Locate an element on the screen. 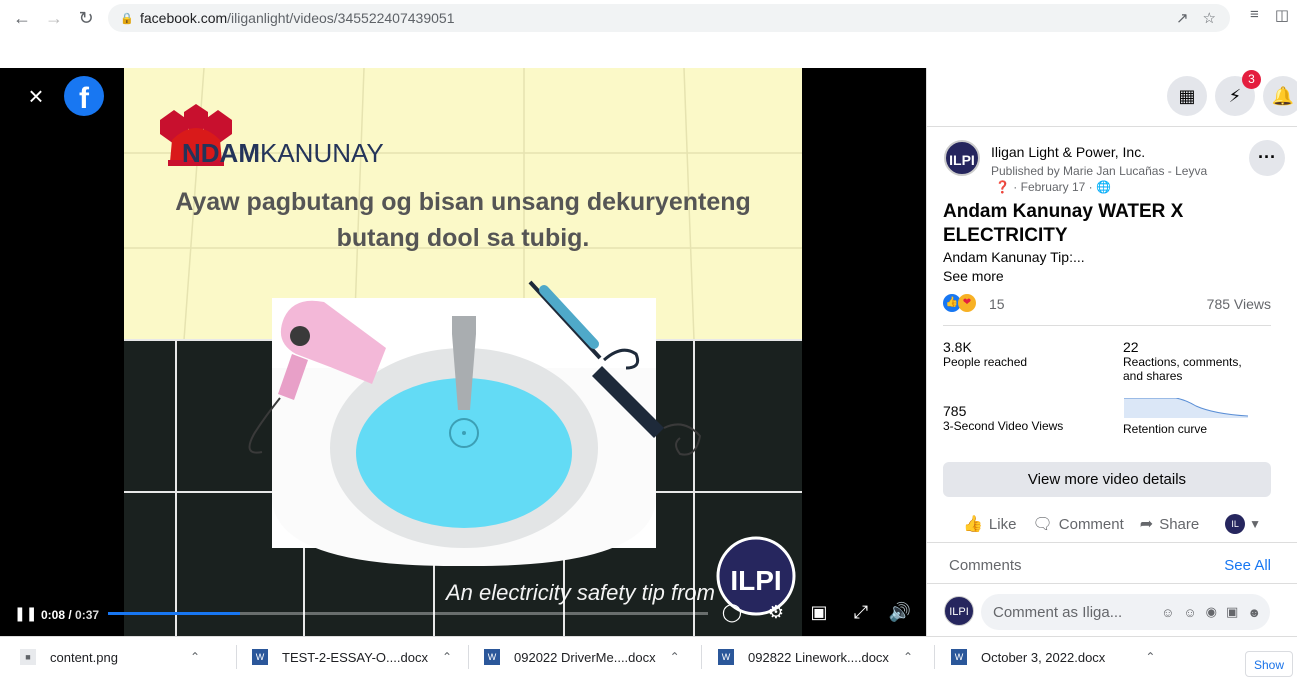  help-icon: ❓ is located at coordinates (1002, 187).